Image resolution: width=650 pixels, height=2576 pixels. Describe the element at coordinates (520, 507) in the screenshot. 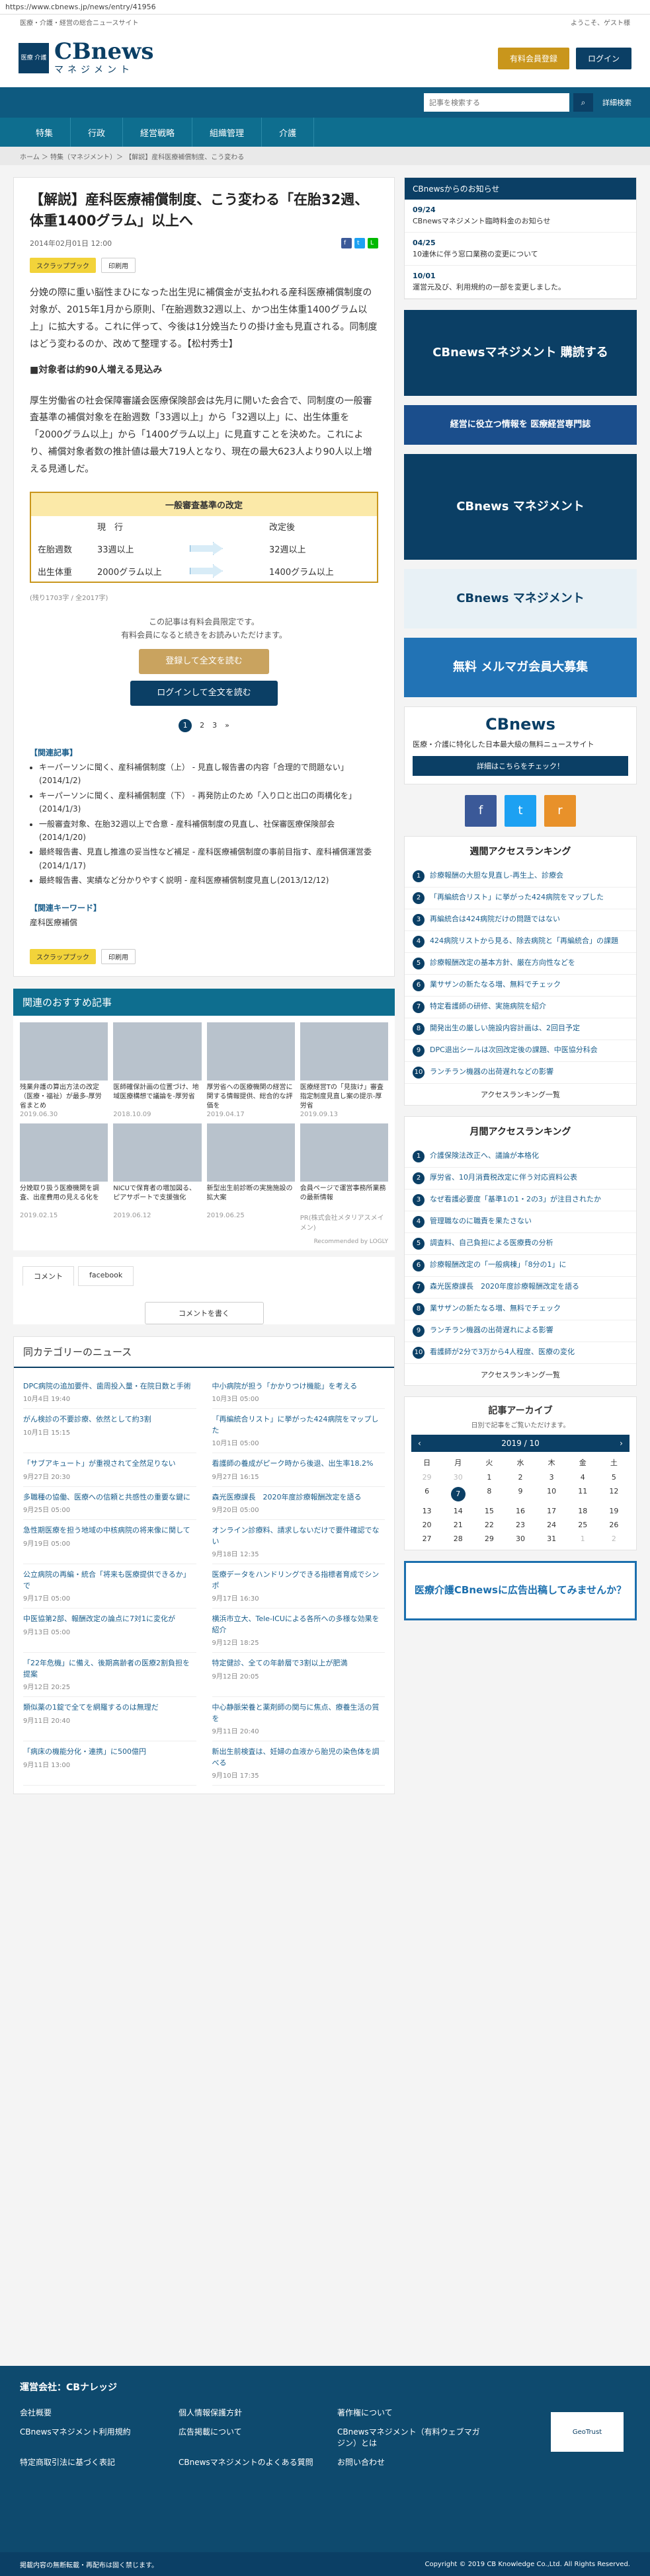

I see `management-banner: CBnews マネジメント` at that location.